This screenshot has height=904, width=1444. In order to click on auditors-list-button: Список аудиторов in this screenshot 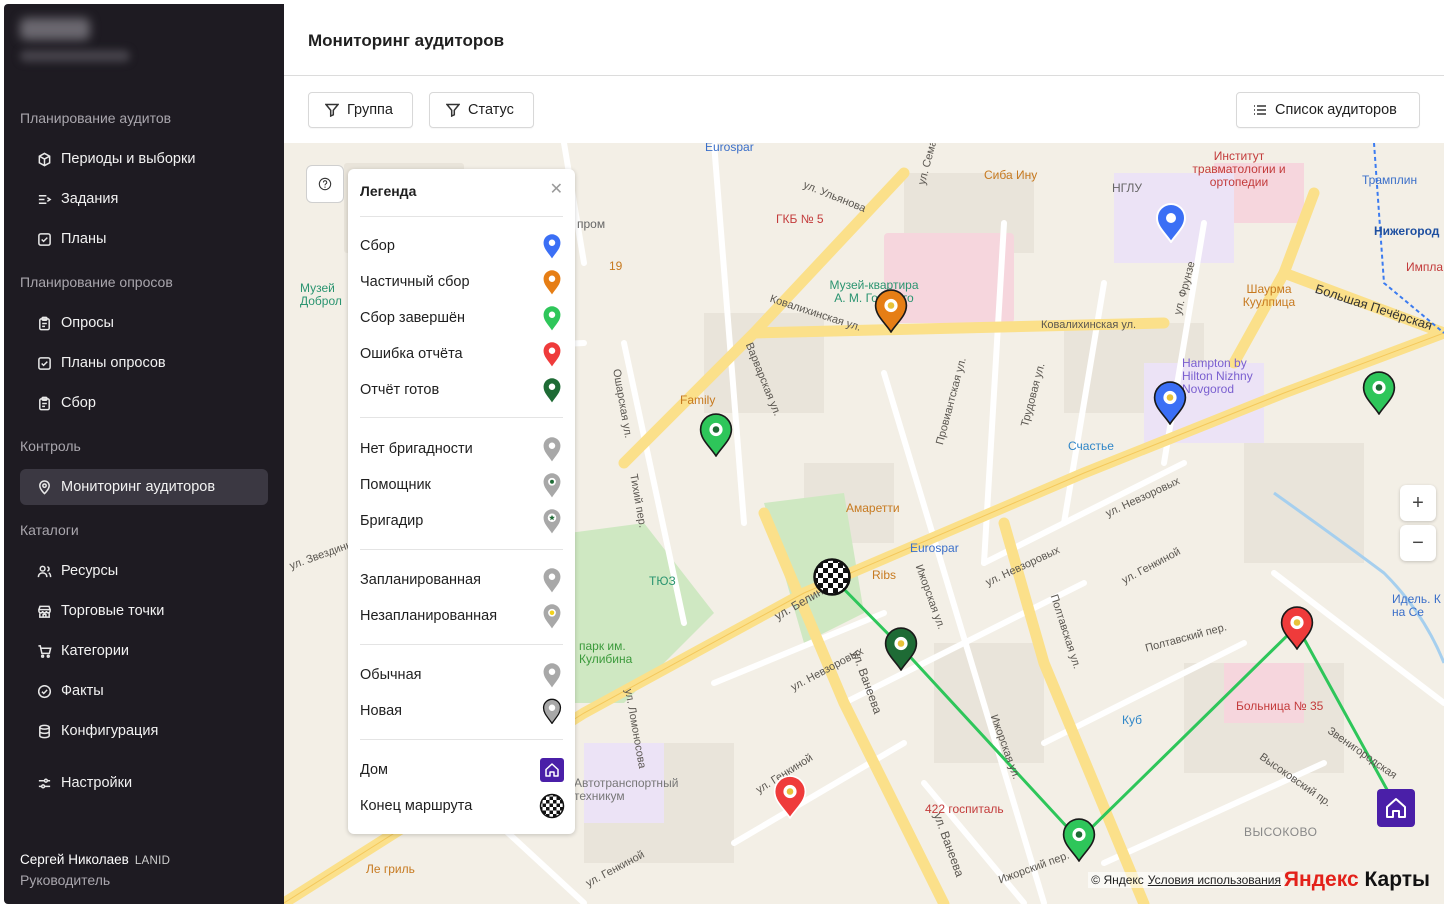, I will do `click(1328, 110)`.